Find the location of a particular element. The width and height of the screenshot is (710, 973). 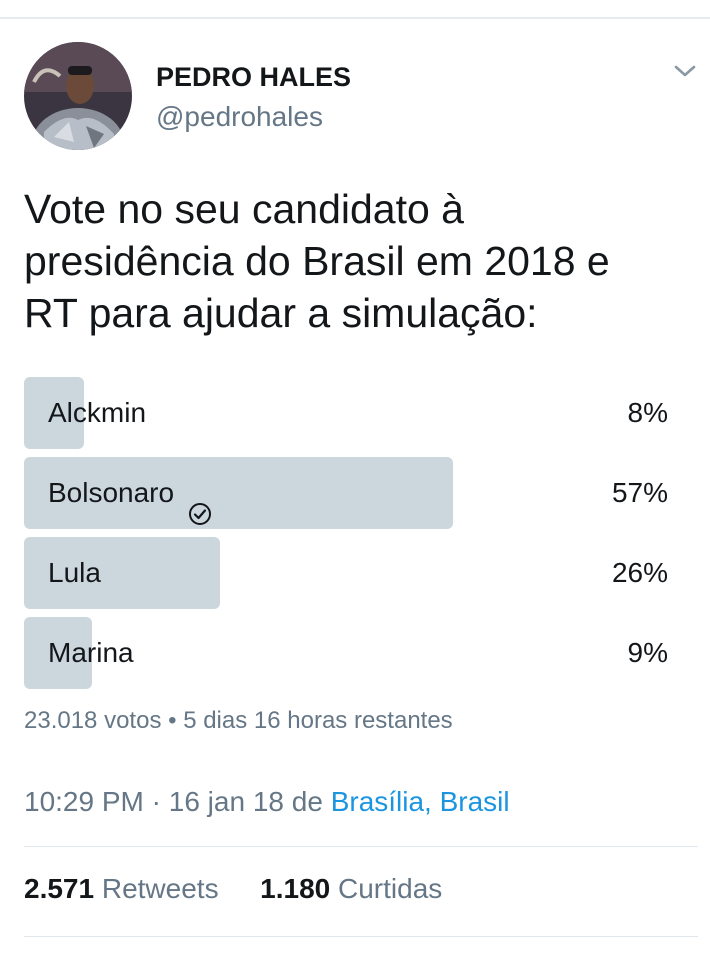

retweets-stat: 2.571 Retweets is located at coordinates (125, 888).